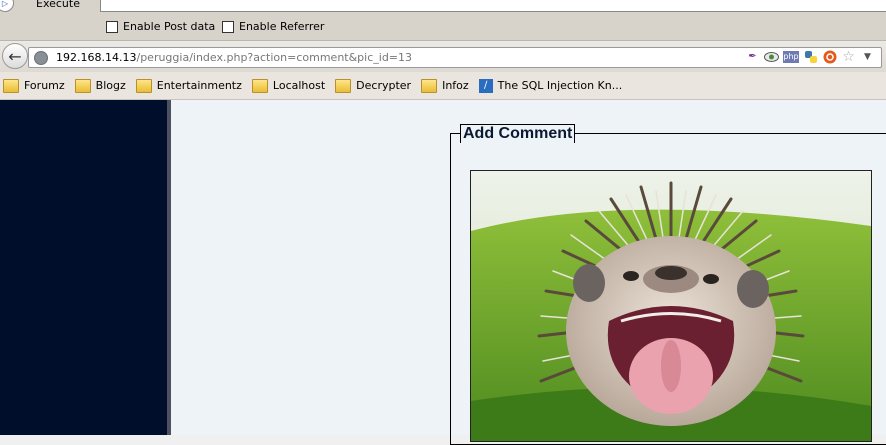 The width and height of the screenshot is (886, 445). What do you see at coordinates (485, 85) in the screenshot?
I see `sql-page-icon: ∕` at bounding box center [485, 85].